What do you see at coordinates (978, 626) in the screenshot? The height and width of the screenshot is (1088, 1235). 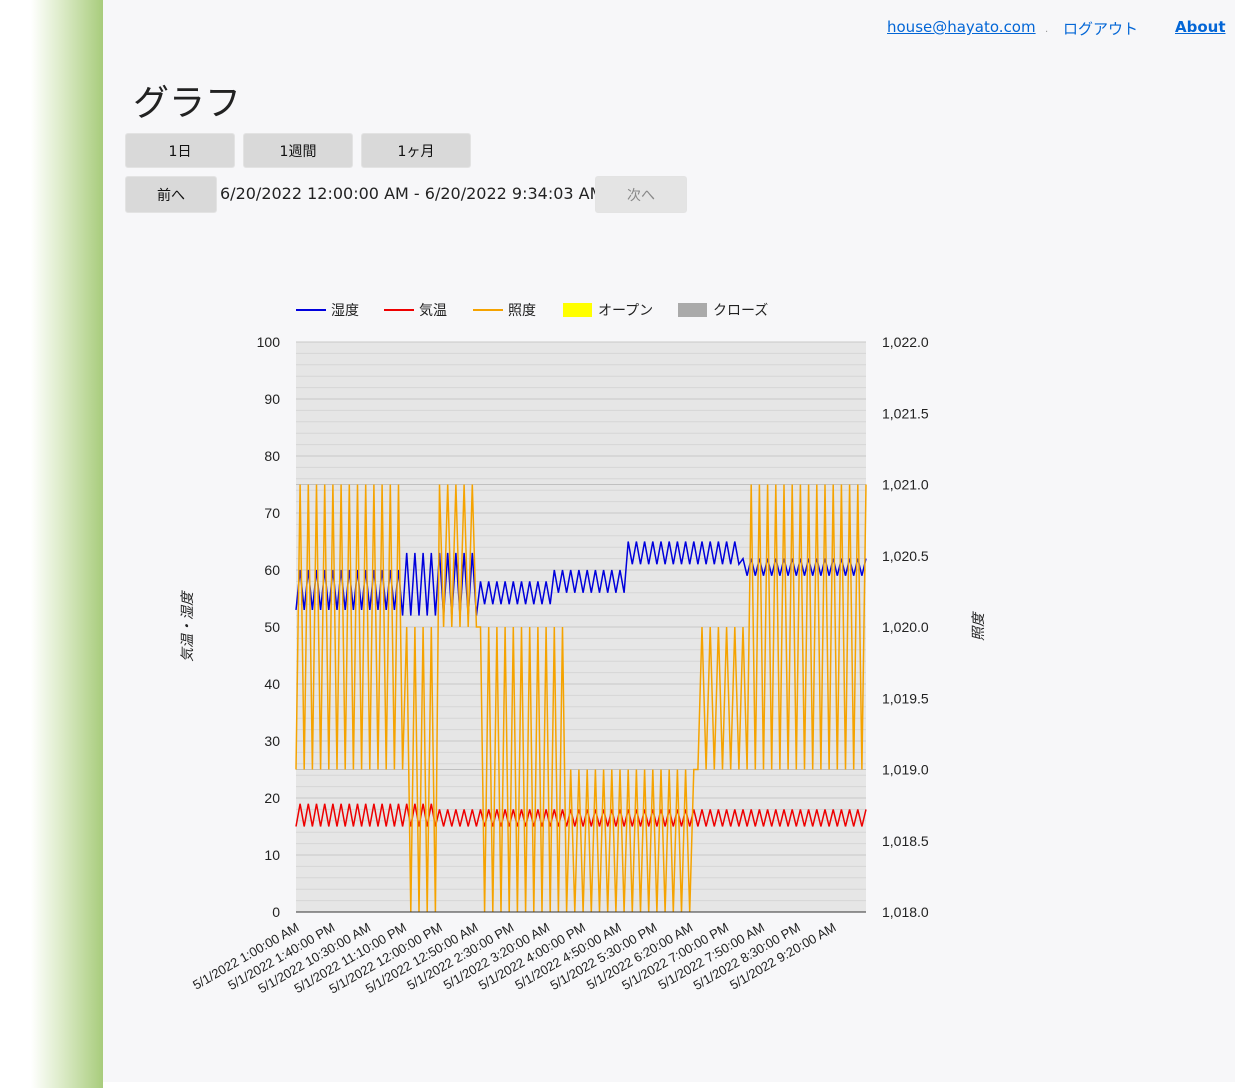 I see `right-axis-label: 照度` at bounding box center [978, 626].